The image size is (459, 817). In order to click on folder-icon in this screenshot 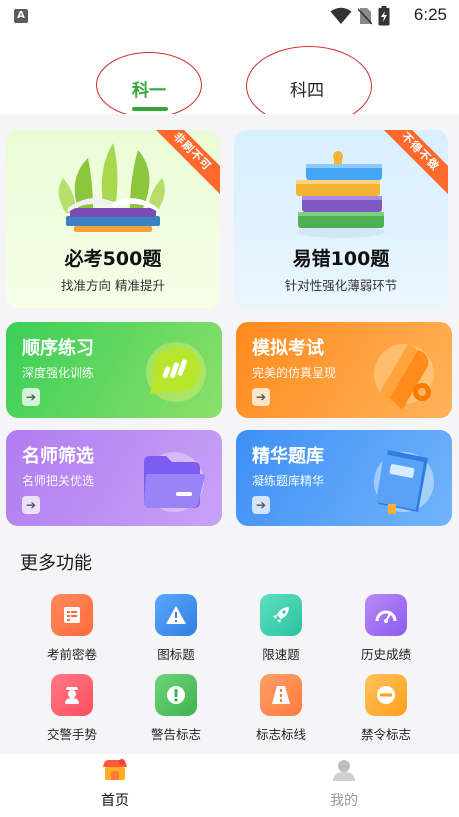, I will do `click(174, 482)`.